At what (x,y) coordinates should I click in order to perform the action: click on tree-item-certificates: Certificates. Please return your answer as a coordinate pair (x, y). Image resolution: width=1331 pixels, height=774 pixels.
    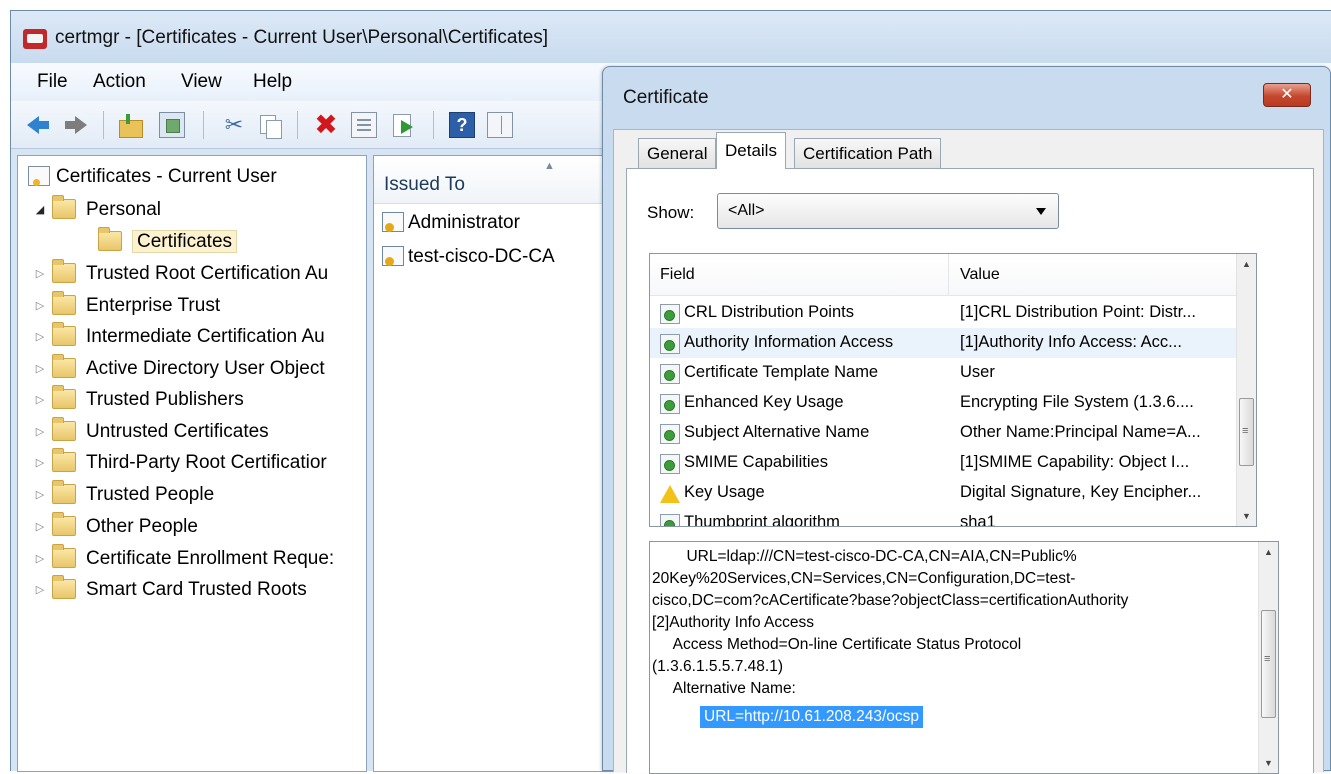
    Looking at the image, I should click on (159, 241).